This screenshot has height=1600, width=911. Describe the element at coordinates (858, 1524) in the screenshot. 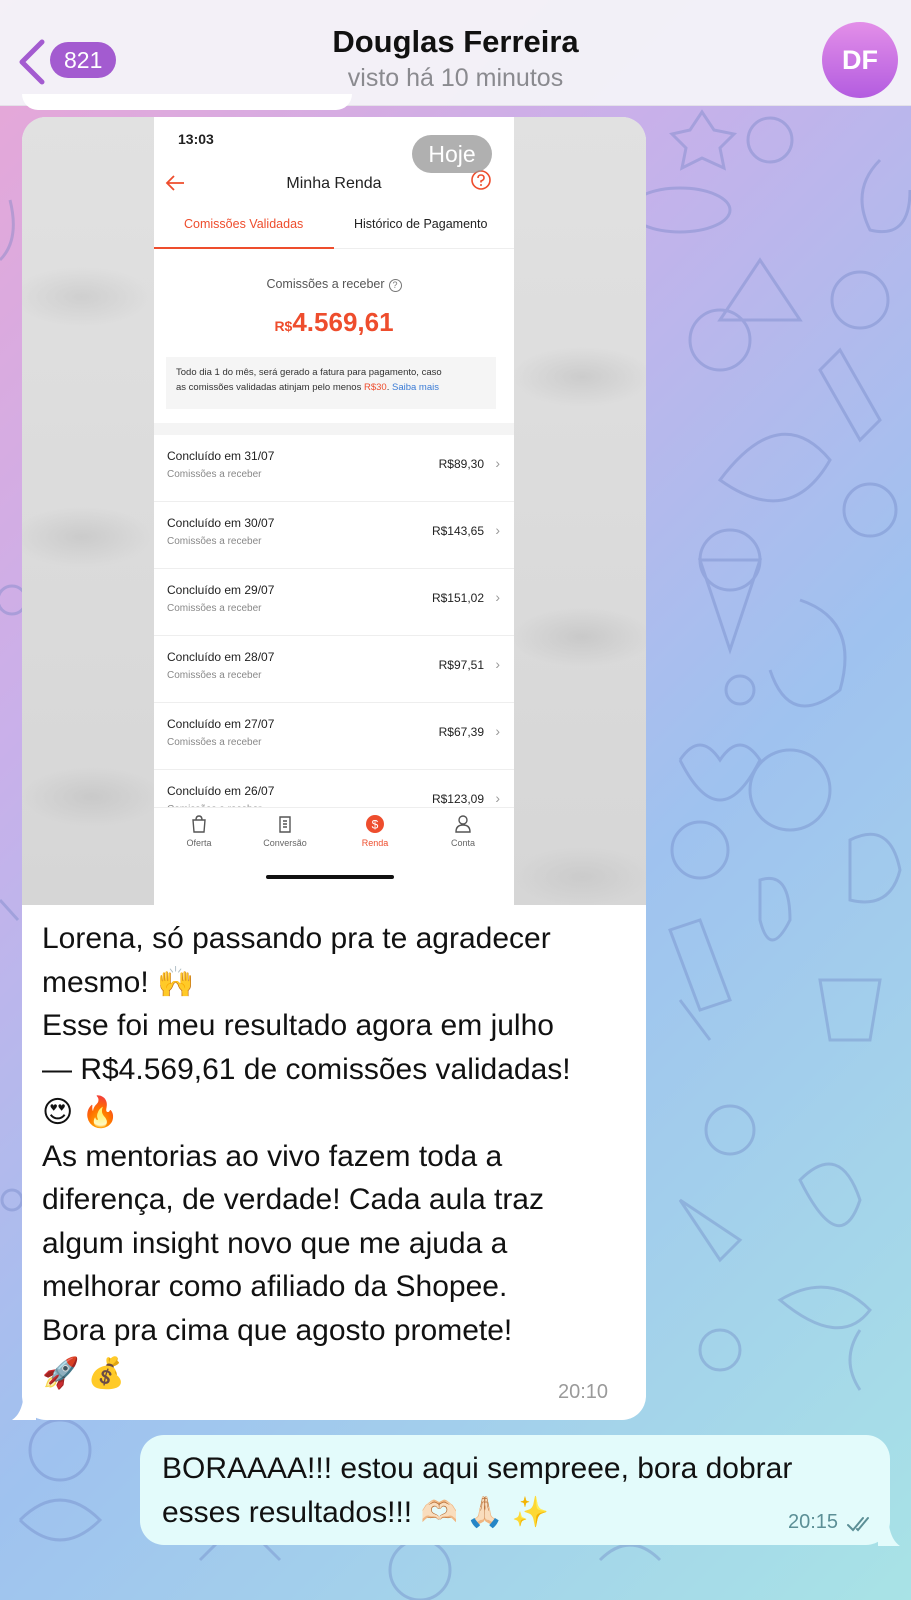

I see `double-check-icon` at that location.